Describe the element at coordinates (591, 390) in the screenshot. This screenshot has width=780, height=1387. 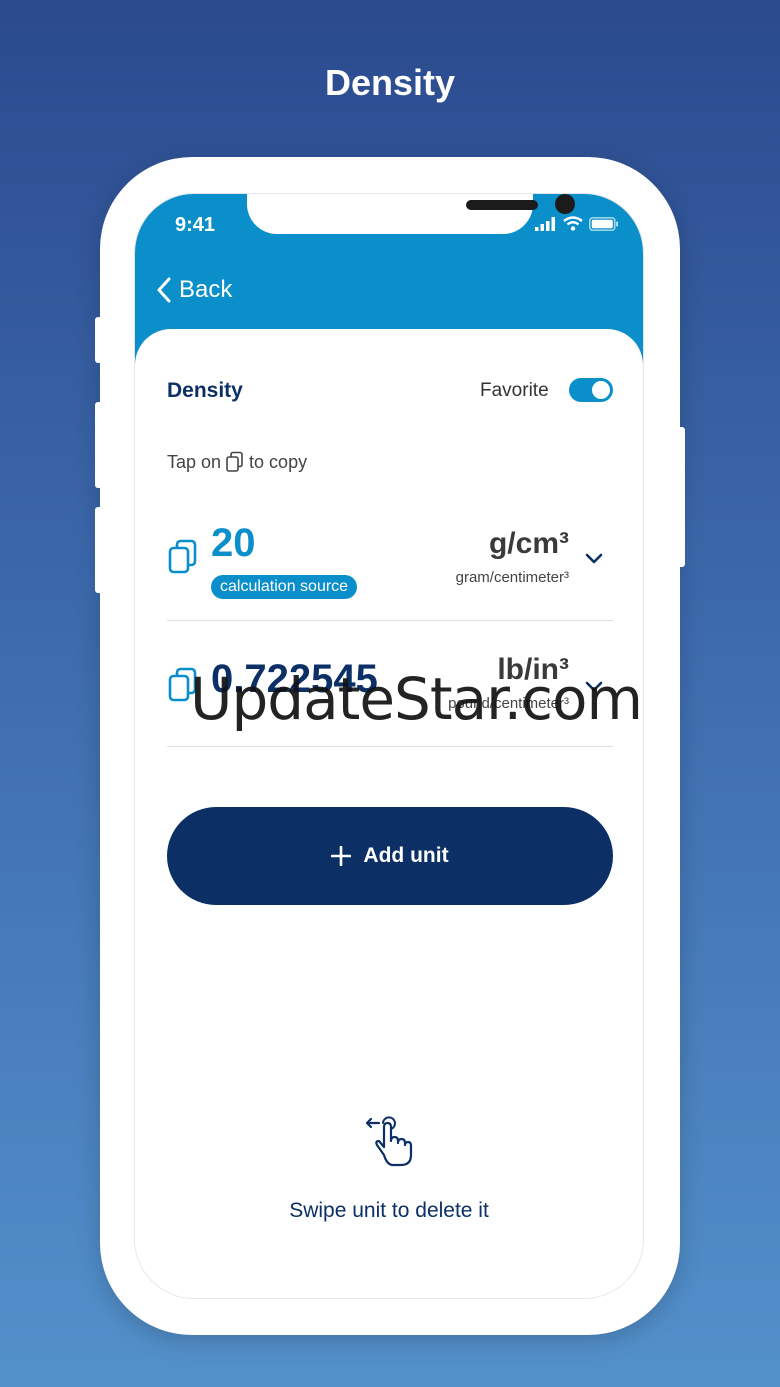
I see `favorite-toggle` at that location.